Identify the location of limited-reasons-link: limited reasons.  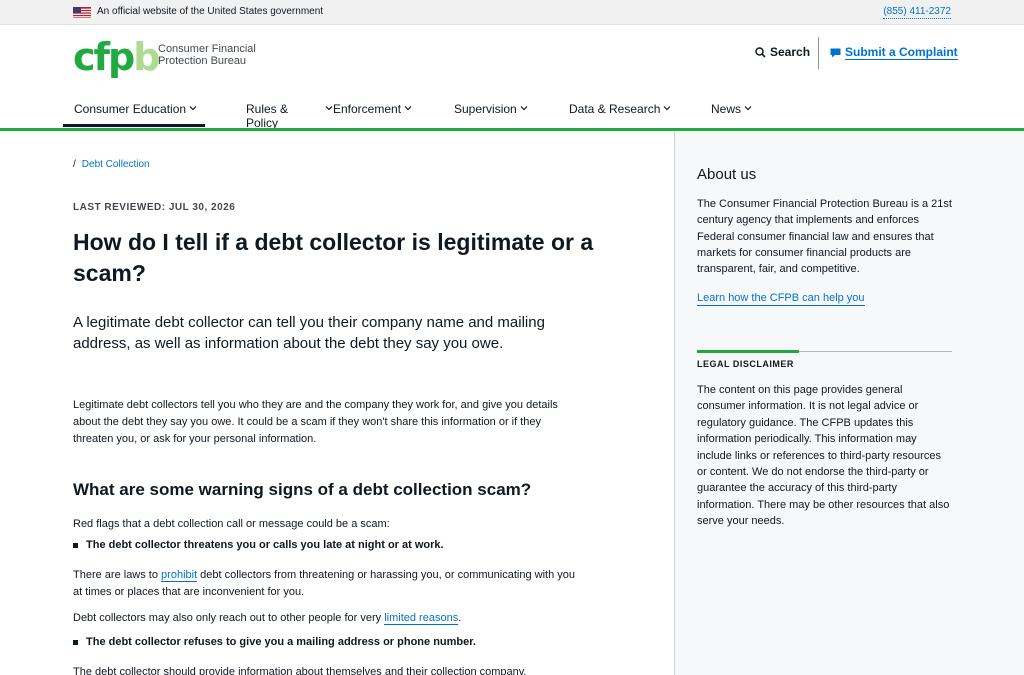
(421, 618).